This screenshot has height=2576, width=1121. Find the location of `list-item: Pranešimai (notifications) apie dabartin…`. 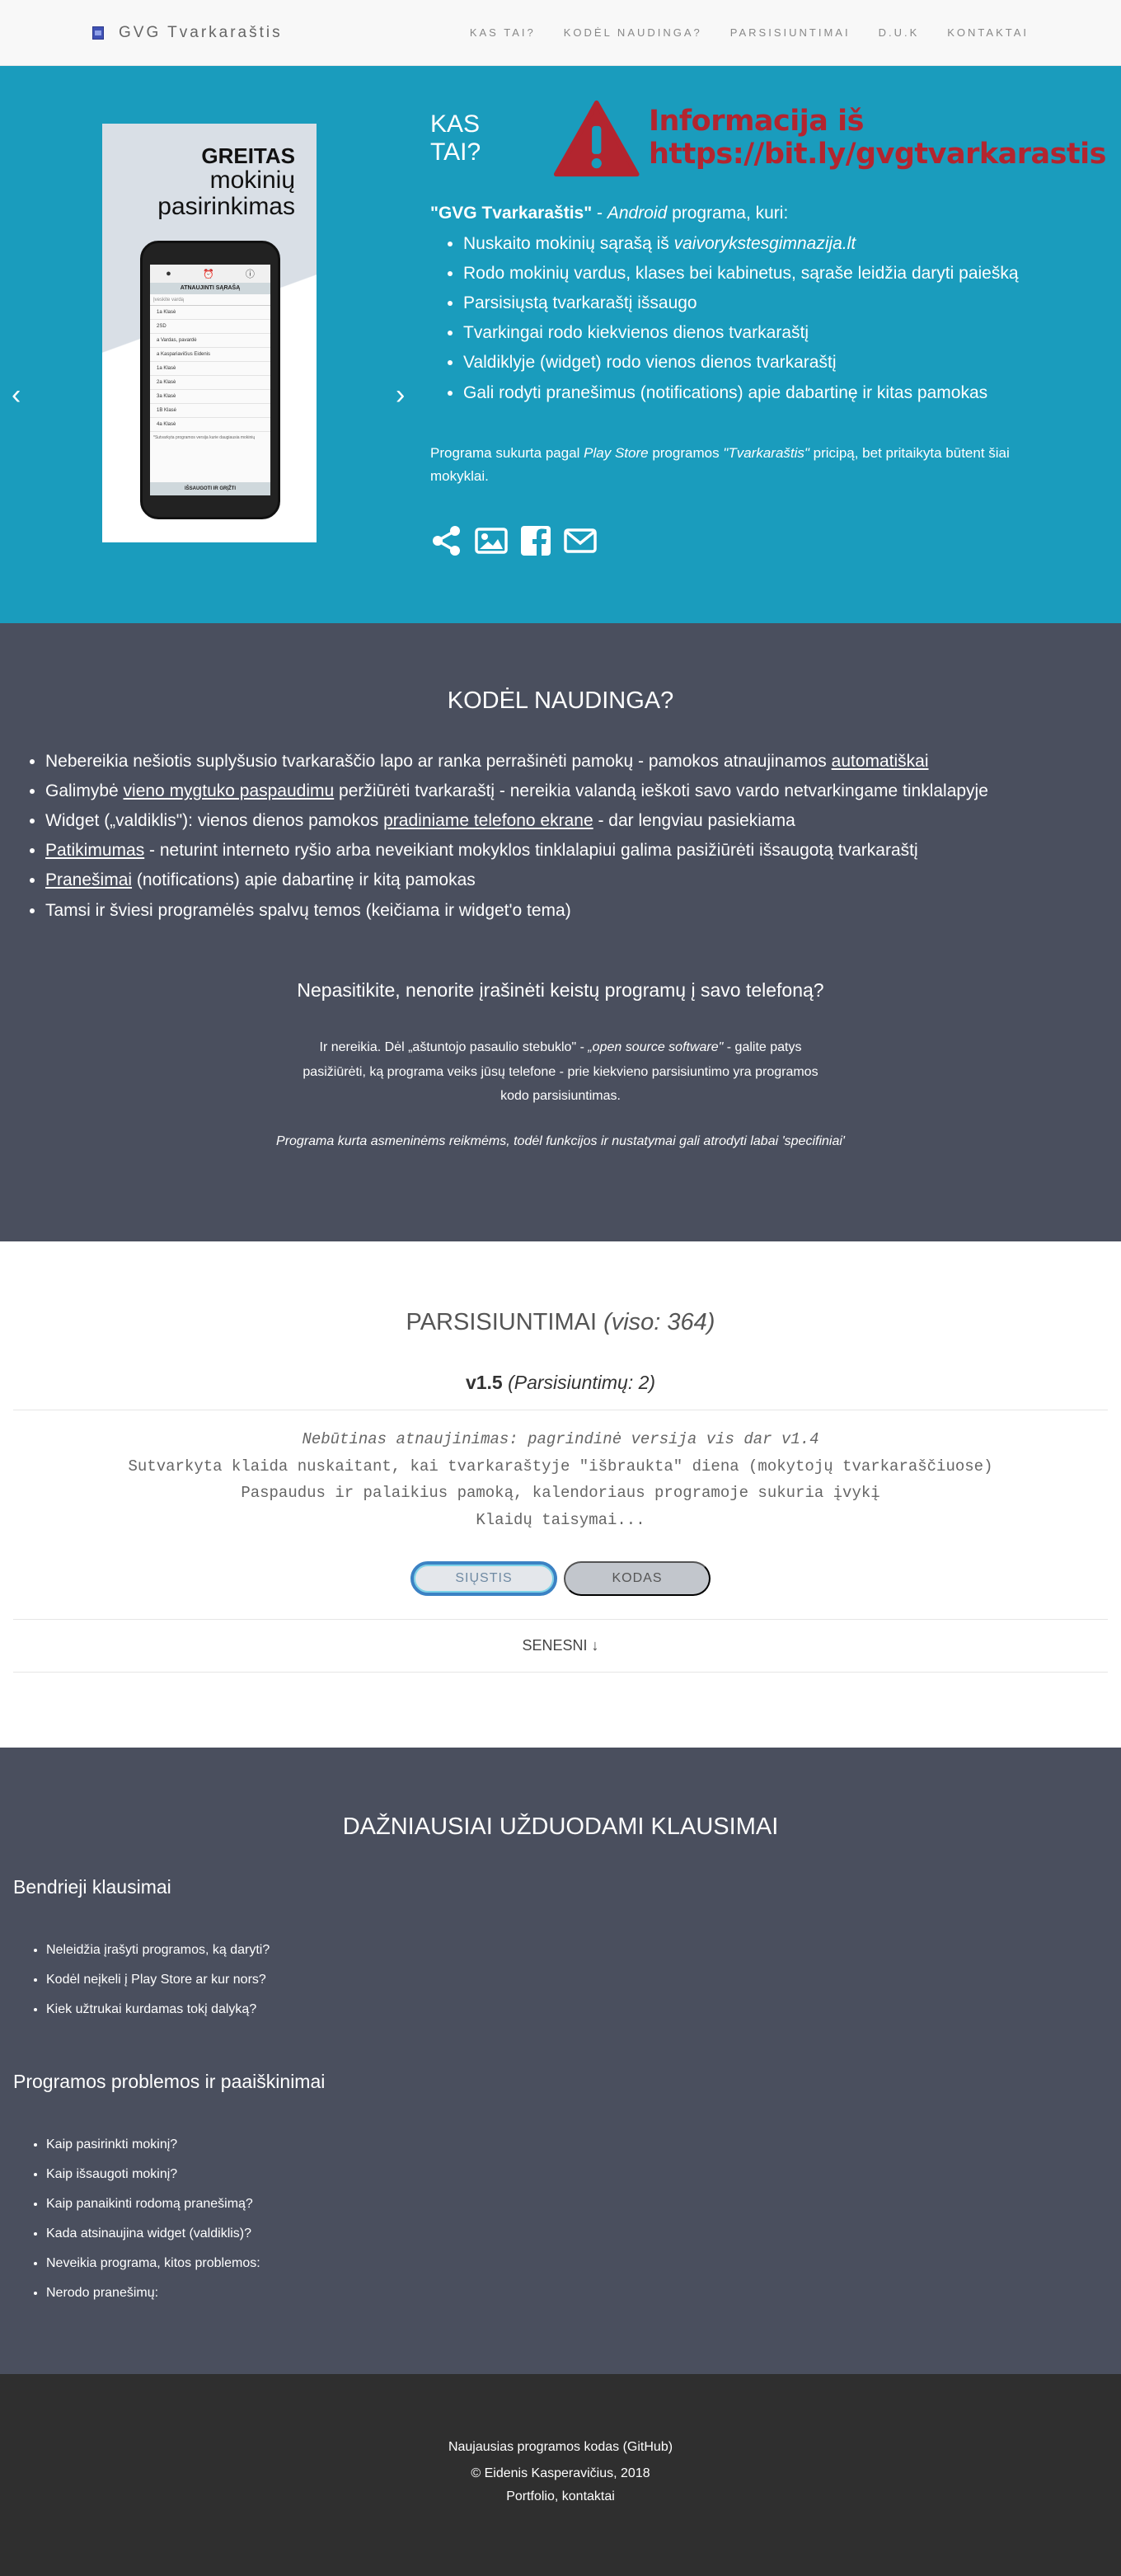

list-item: Pranešimai (notifications) apie dabartin… is located at coordinates (516, 881).